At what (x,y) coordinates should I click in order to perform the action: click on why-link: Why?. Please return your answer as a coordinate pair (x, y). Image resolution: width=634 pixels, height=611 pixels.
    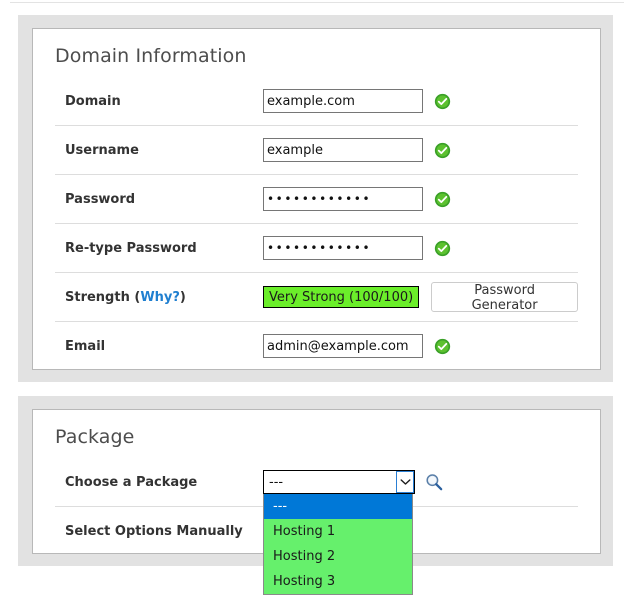
    Looking at the image, I should click on (160, 297).